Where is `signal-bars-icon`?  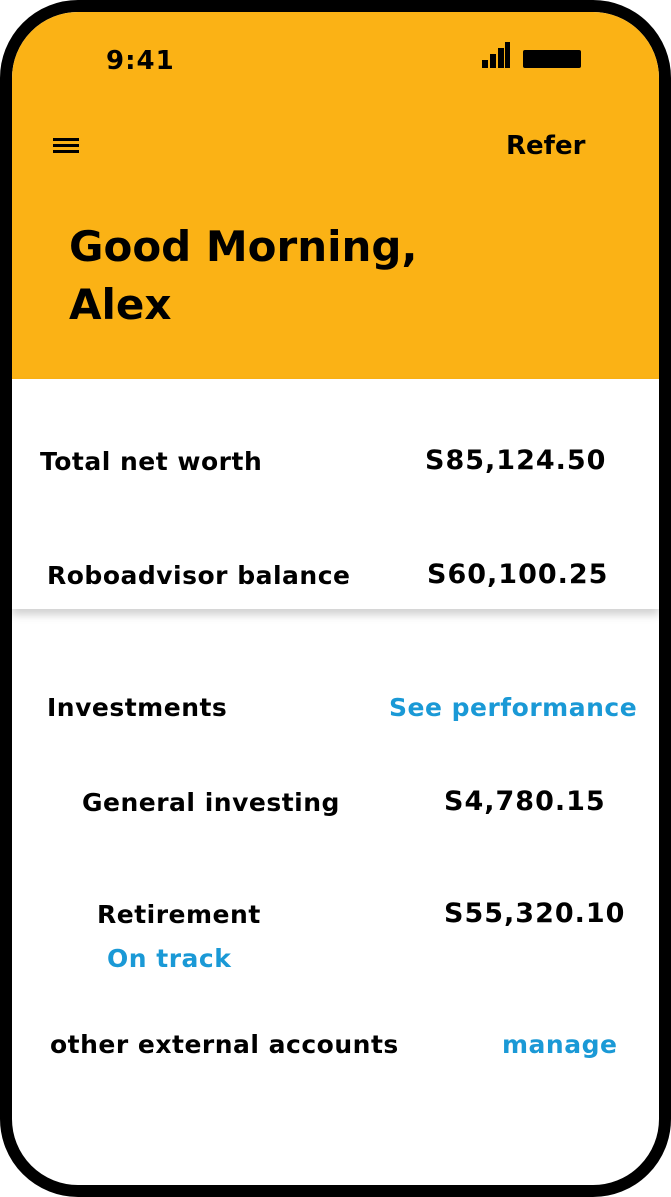
signal-bars-icon is located at coordinates (496, 55).